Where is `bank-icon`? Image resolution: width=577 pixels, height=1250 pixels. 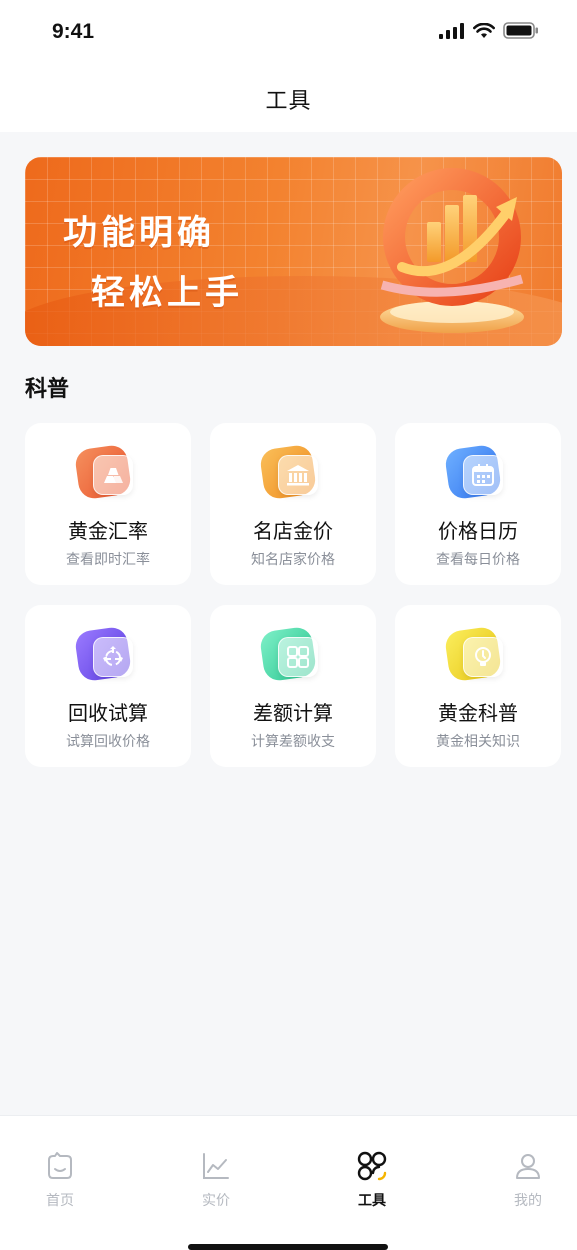
bank-icon is located at coordinates (291, 472).